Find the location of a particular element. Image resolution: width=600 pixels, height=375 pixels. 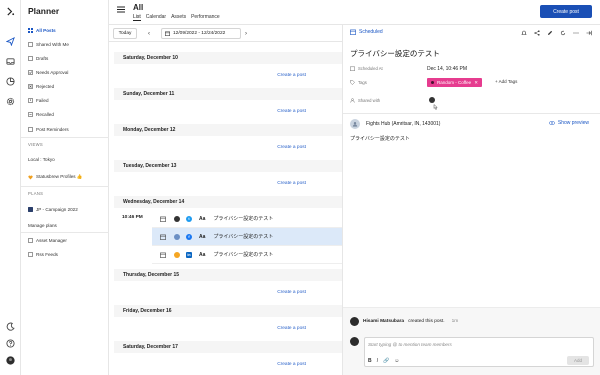

view-statusbrew-profiles: Statusbrew Profiles 👍 is located at coordinates (55, 177).